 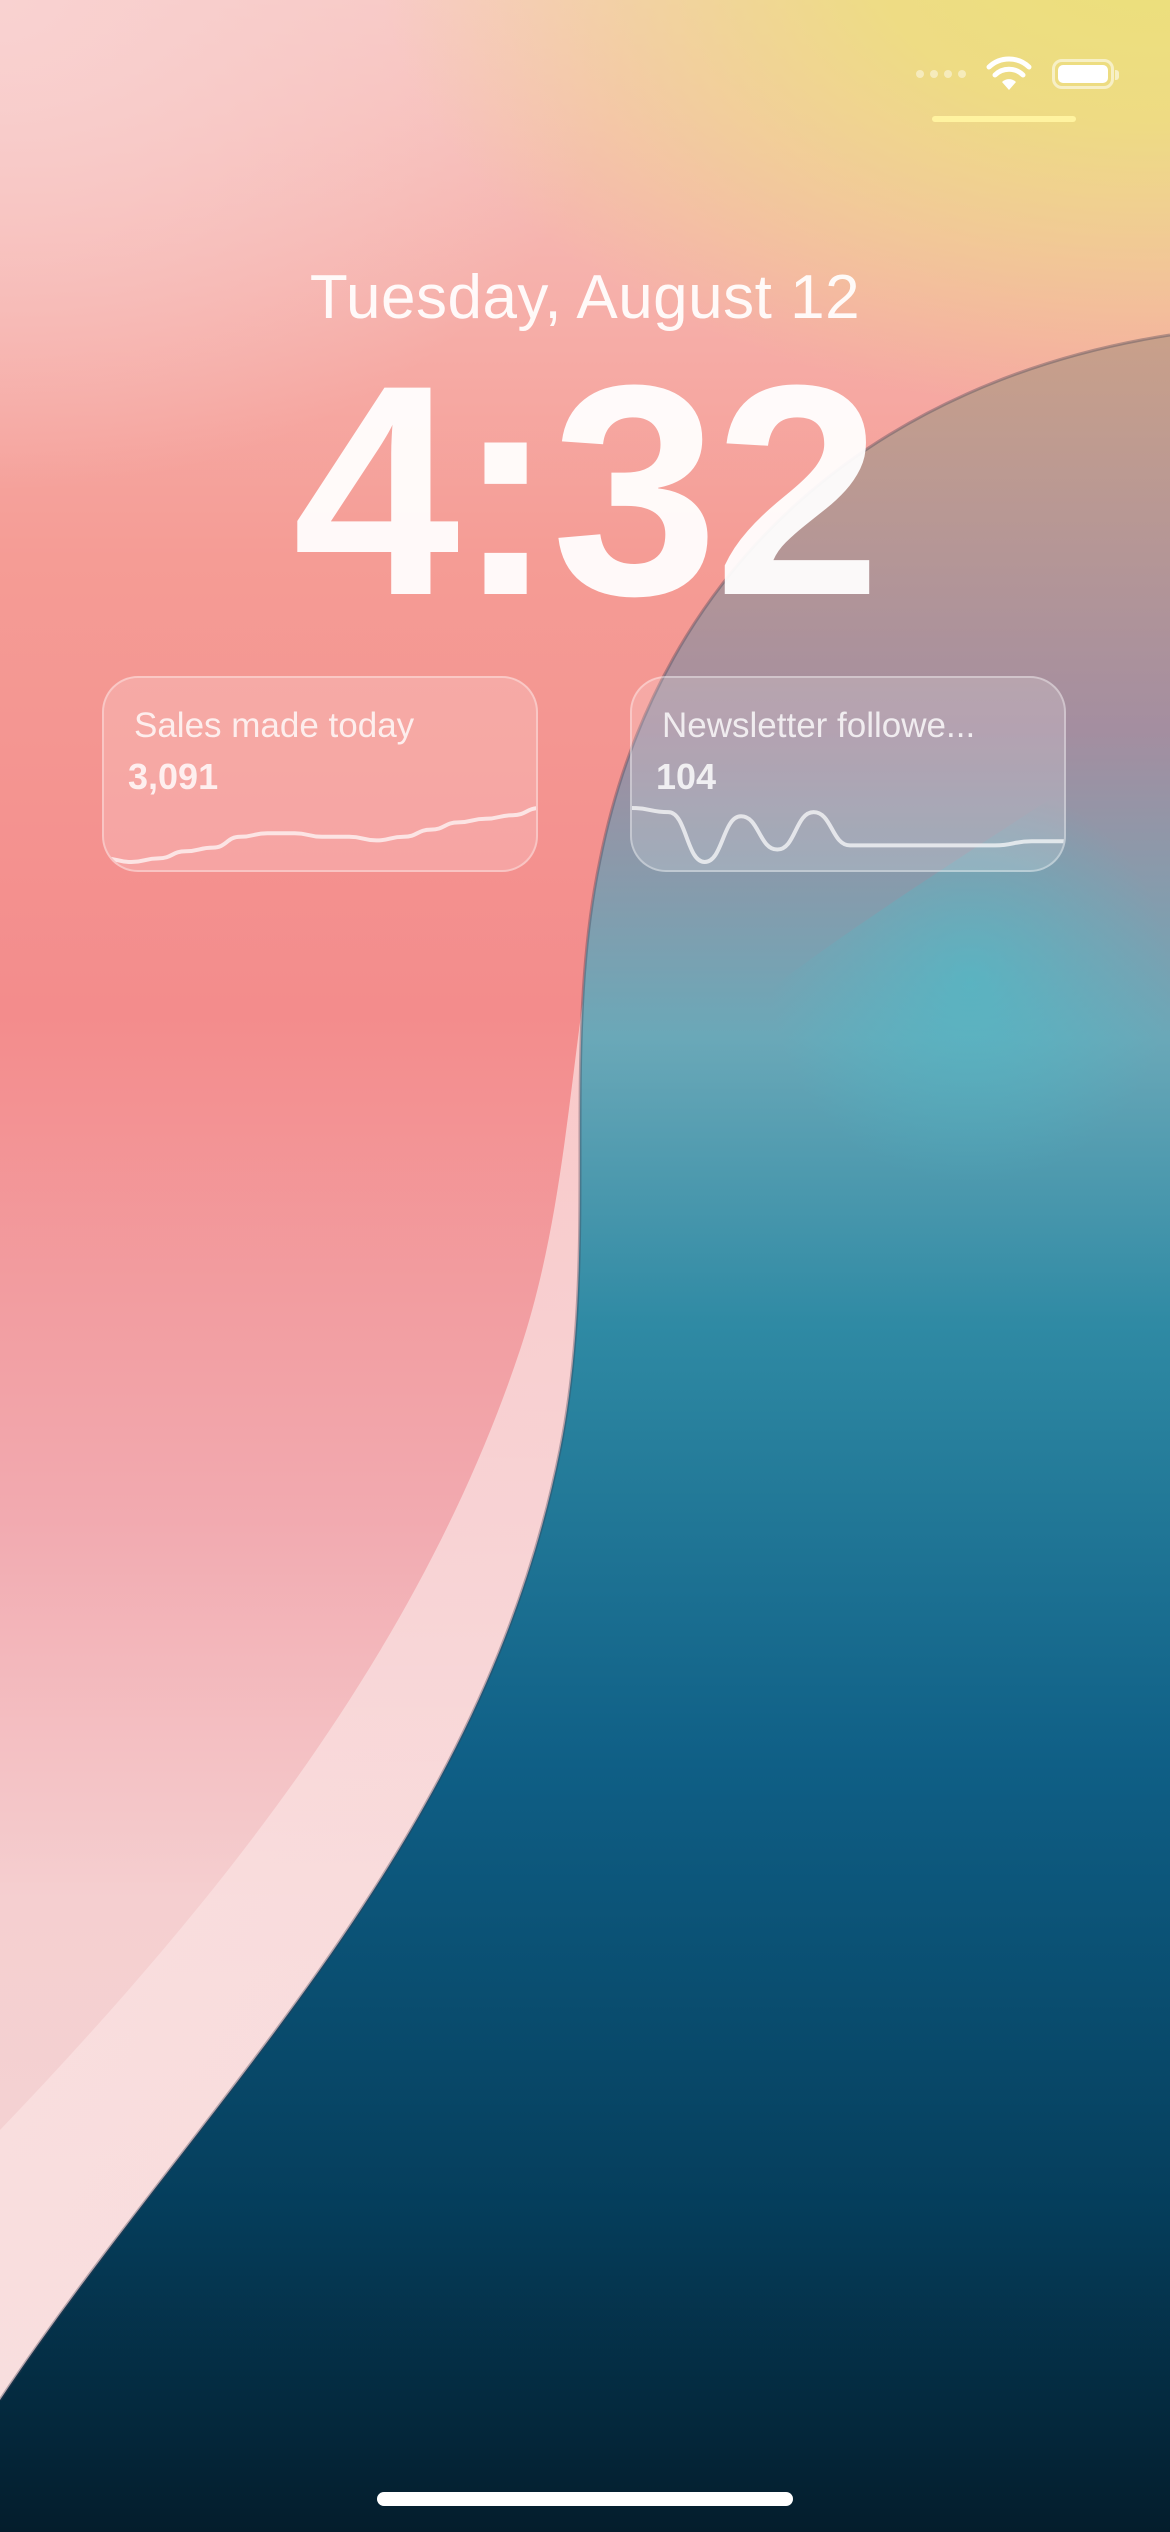 I want to click on status-indicator-bar, so click(x=1004, y=119).